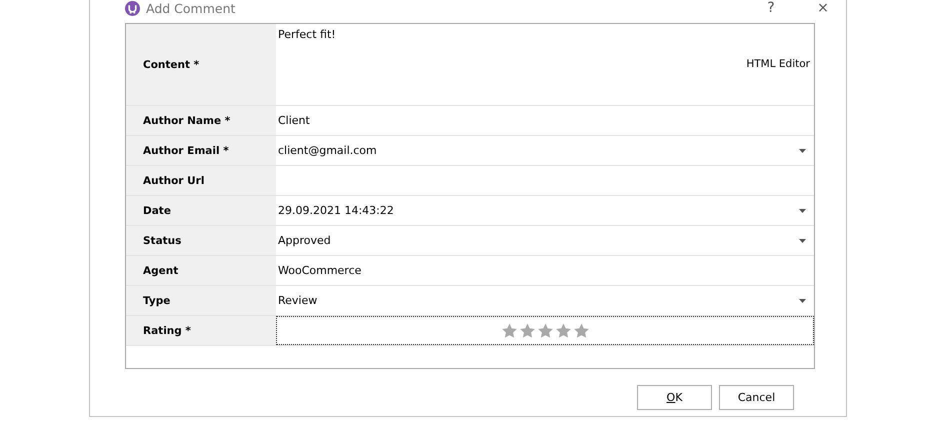  I want to click on dialog-button: OK, so click(674, 397).